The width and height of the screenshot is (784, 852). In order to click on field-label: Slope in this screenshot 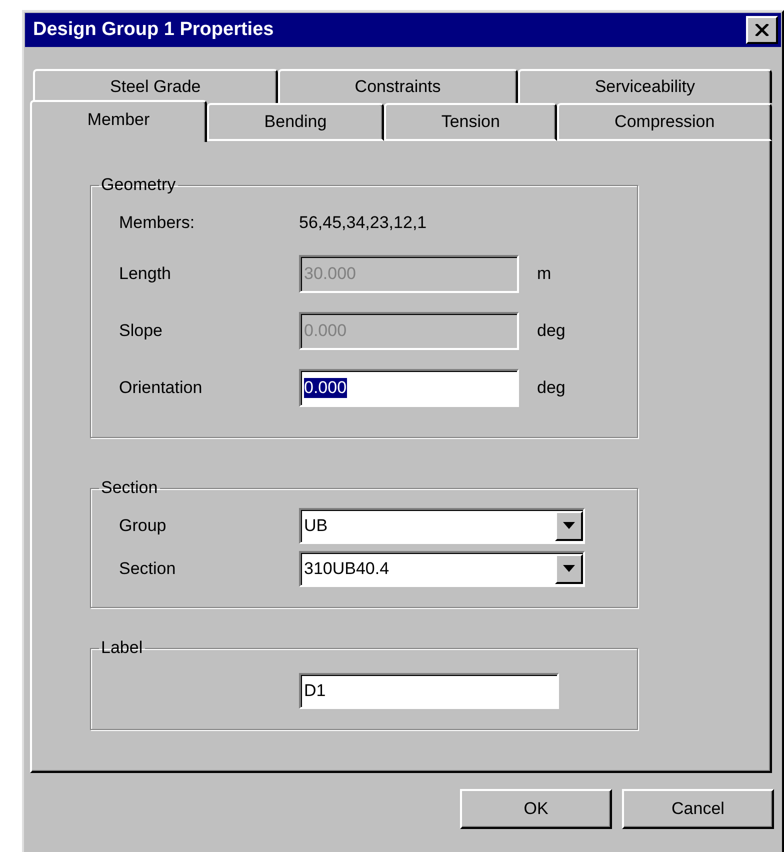, I will do `click(141, 330)`.